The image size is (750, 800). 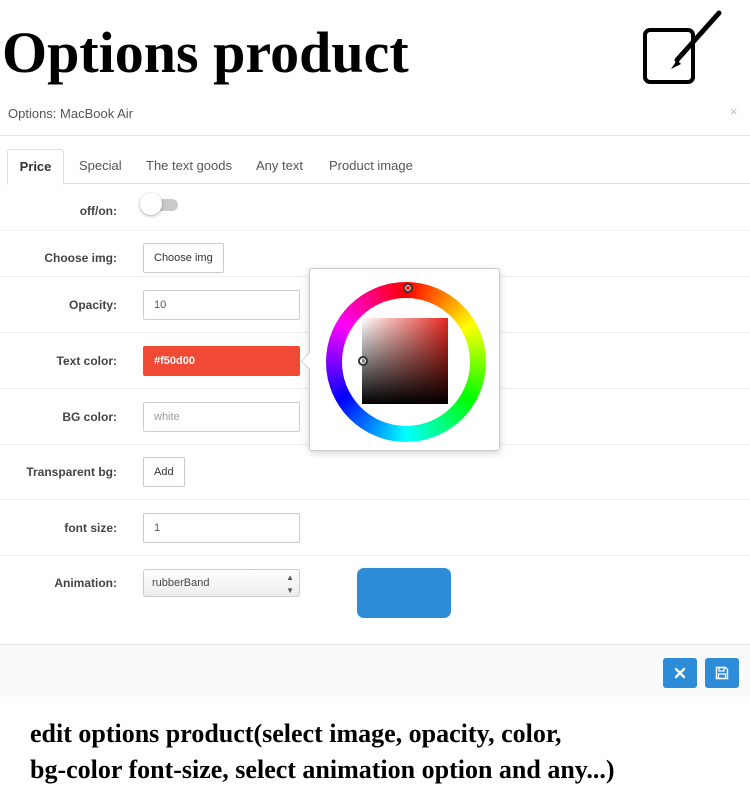 I want to click on opacity-input: 10, so click(x=221, y=305).